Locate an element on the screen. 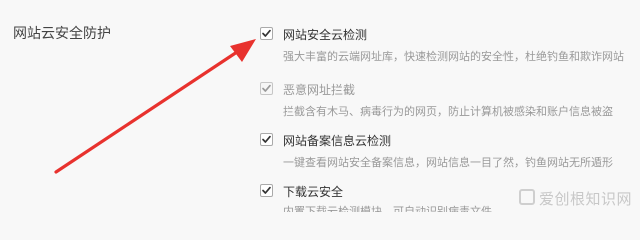  watermark-logo-icon is located at coordinates (526, 197).